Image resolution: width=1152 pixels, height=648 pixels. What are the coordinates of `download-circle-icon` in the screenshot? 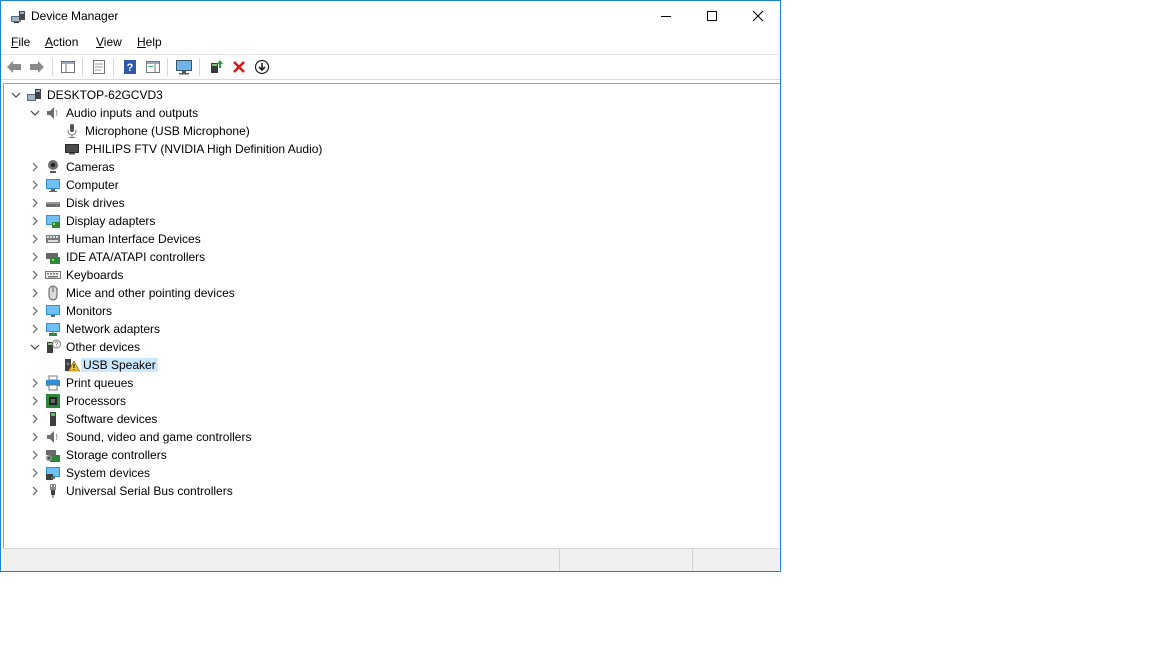 It's located at (262, 67).